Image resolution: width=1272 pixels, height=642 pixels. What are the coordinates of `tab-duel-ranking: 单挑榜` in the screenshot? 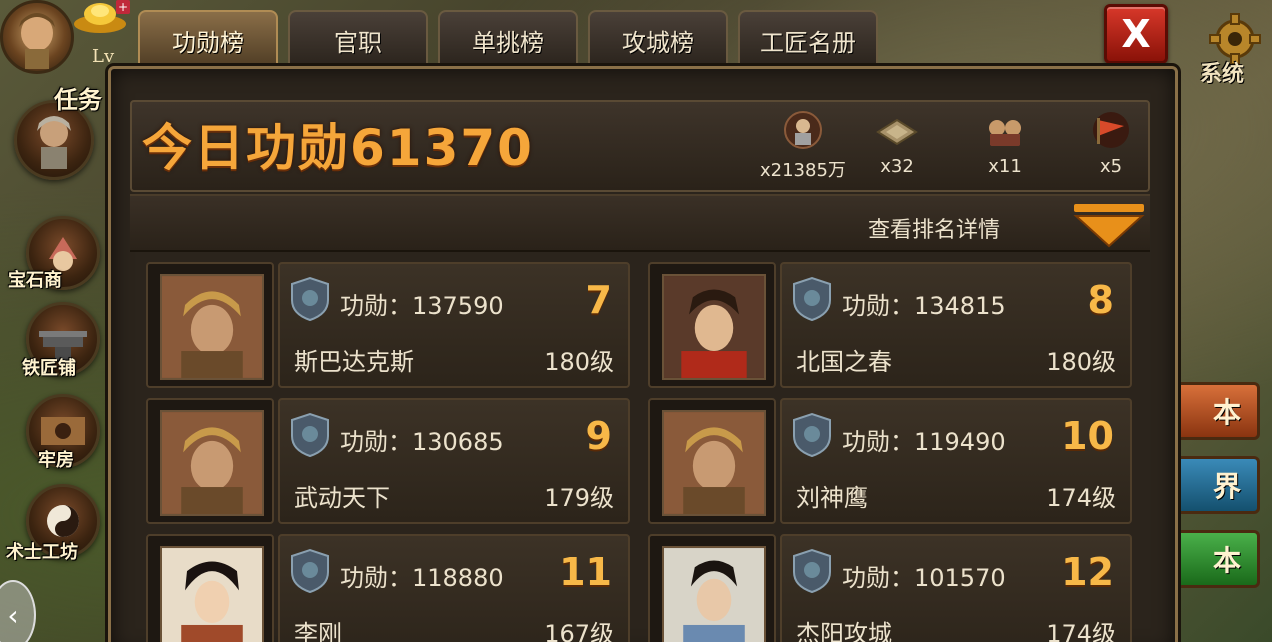 It's located at (508, 39).